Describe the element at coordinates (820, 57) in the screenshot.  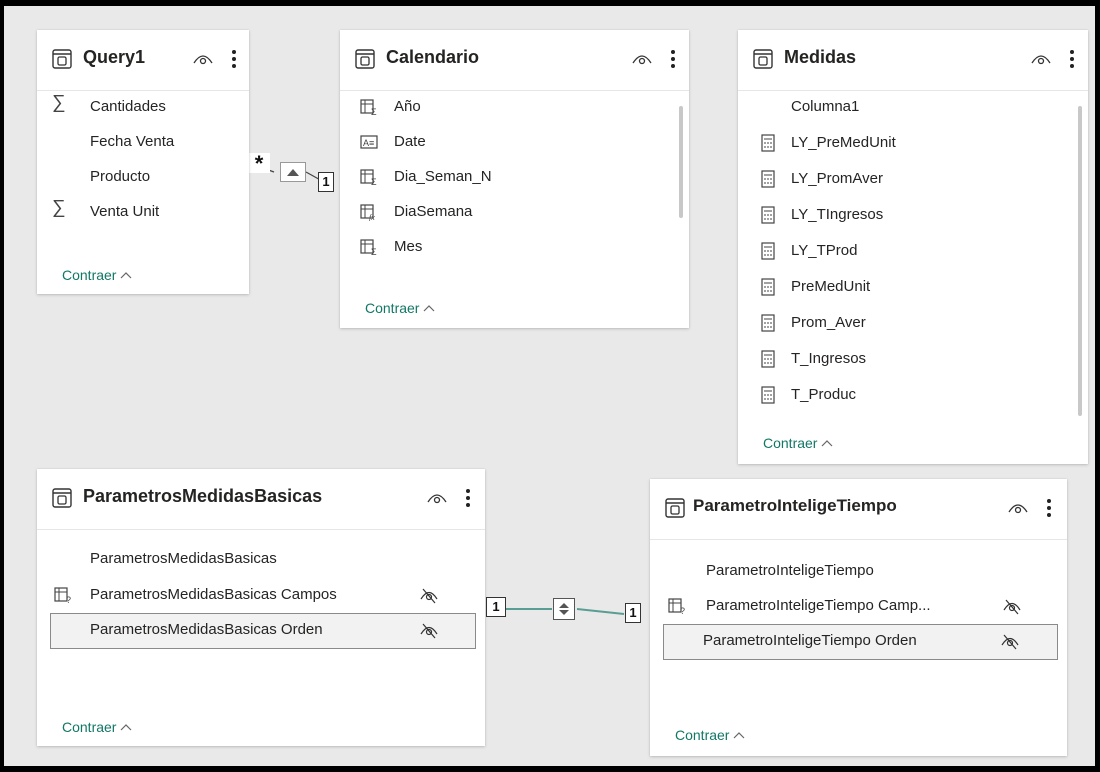
I see `table-title: Medidas` at that location.